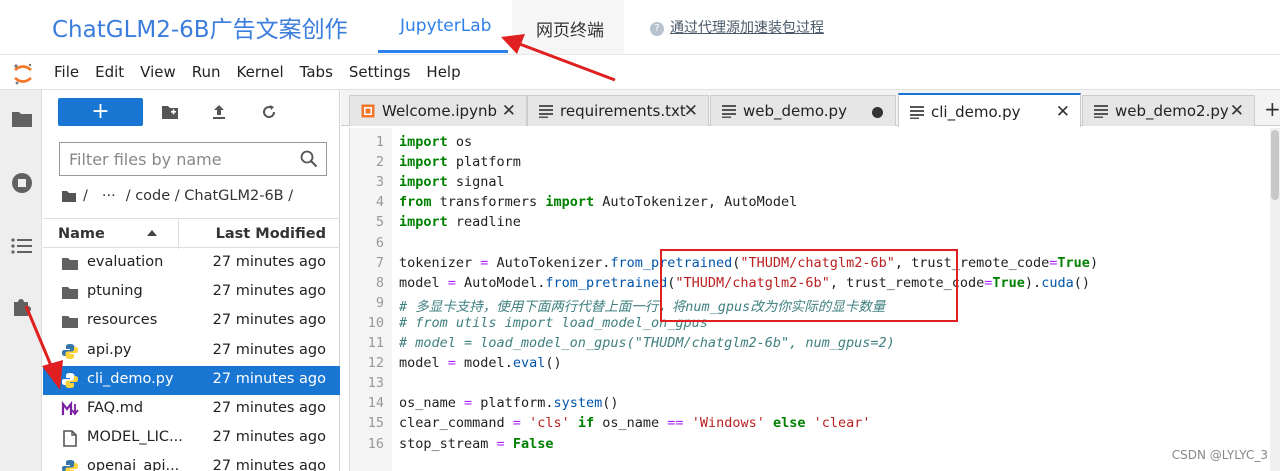  What do you see at coordinates (66, 72) in the screenshot?
I see `menu-file: File` at bounding box center [66, 72].